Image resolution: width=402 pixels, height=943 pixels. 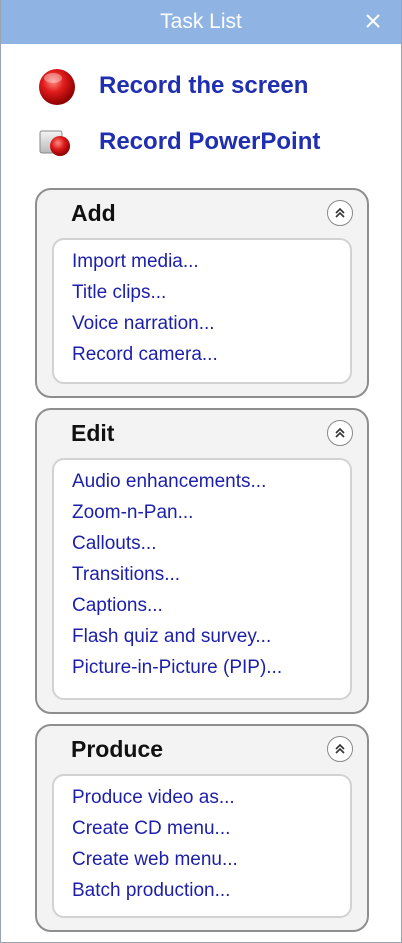 What do you see at coordinates (202, 750) in the screenshot?
I see `group-produce-header: Produce` at bounding box center [202, 750].